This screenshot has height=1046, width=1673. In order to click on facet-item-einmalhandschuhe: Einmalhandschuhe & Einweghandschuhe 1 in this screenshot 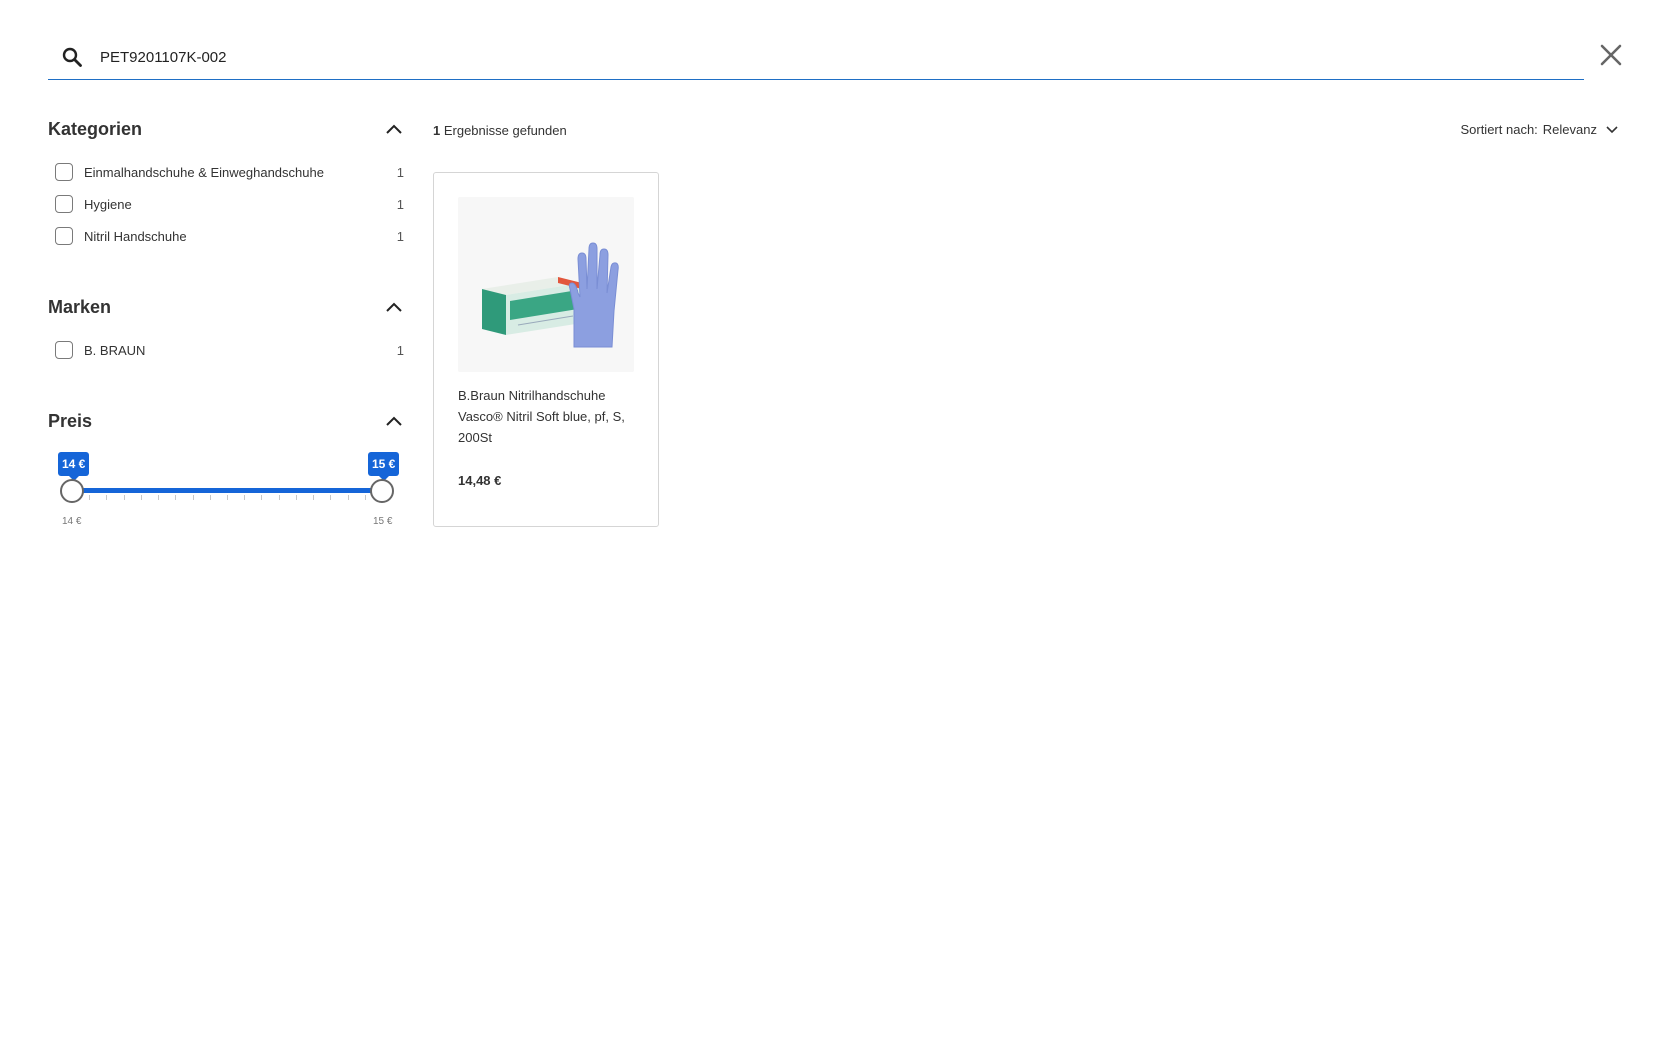, I will do `click(226, 172)`.